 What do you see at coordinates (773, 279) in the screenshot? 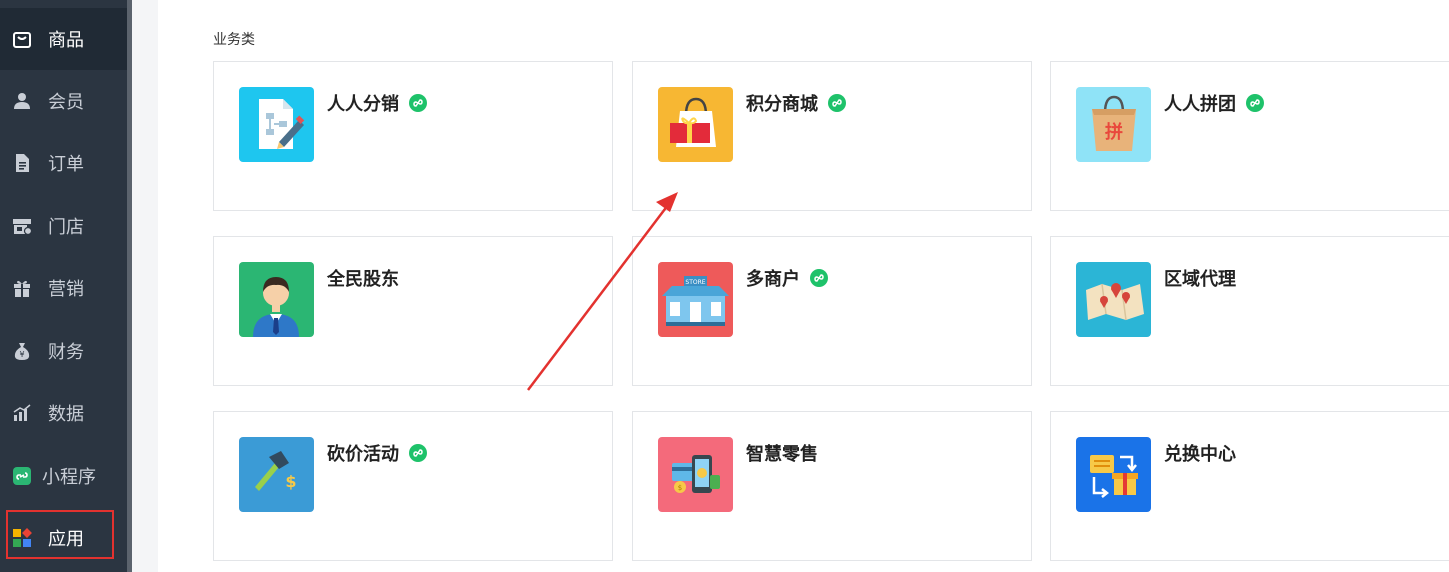
I see `card-title: 多商户` at bounding box center [773, 279].